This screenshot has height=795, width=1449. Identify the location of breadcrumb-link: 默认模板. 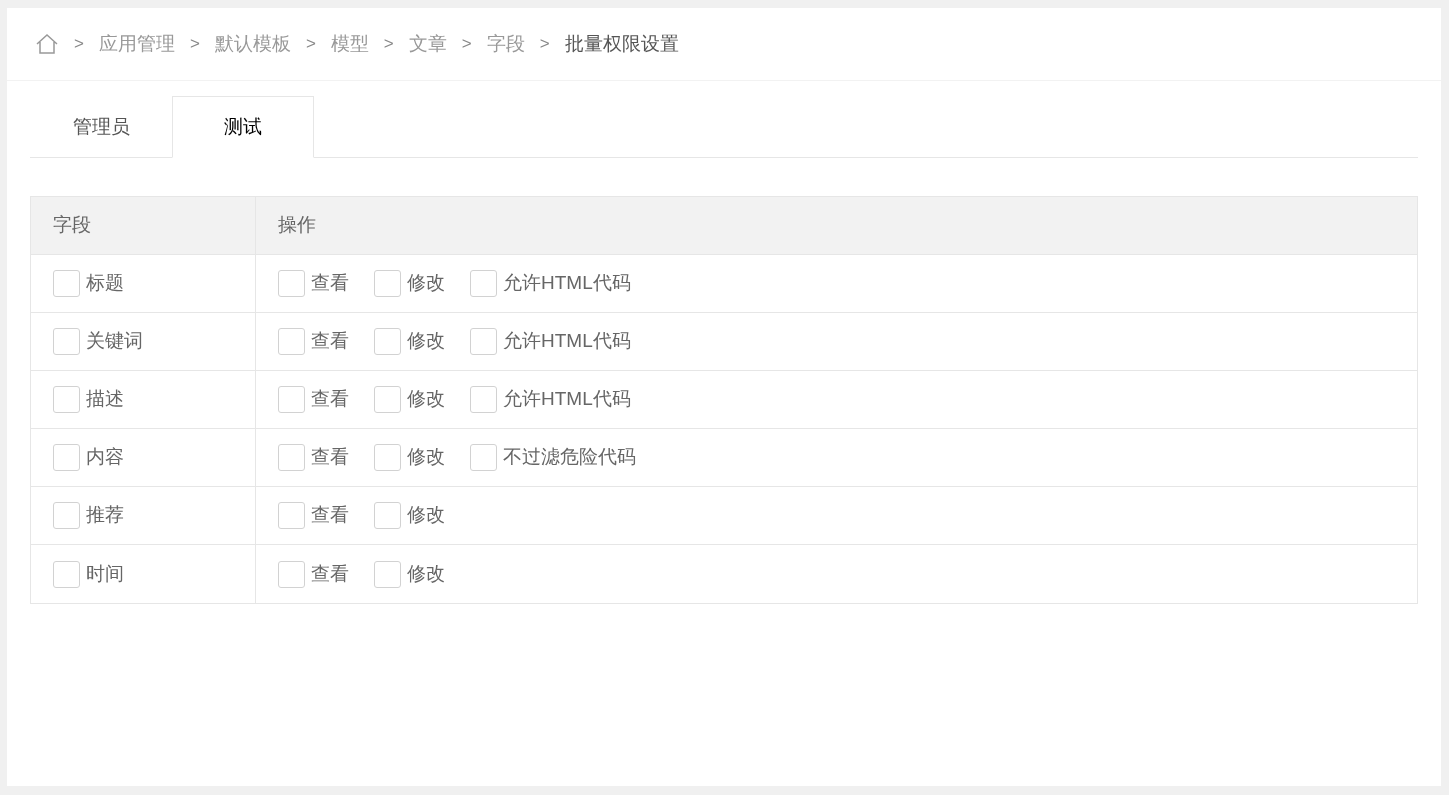
(252, 44).